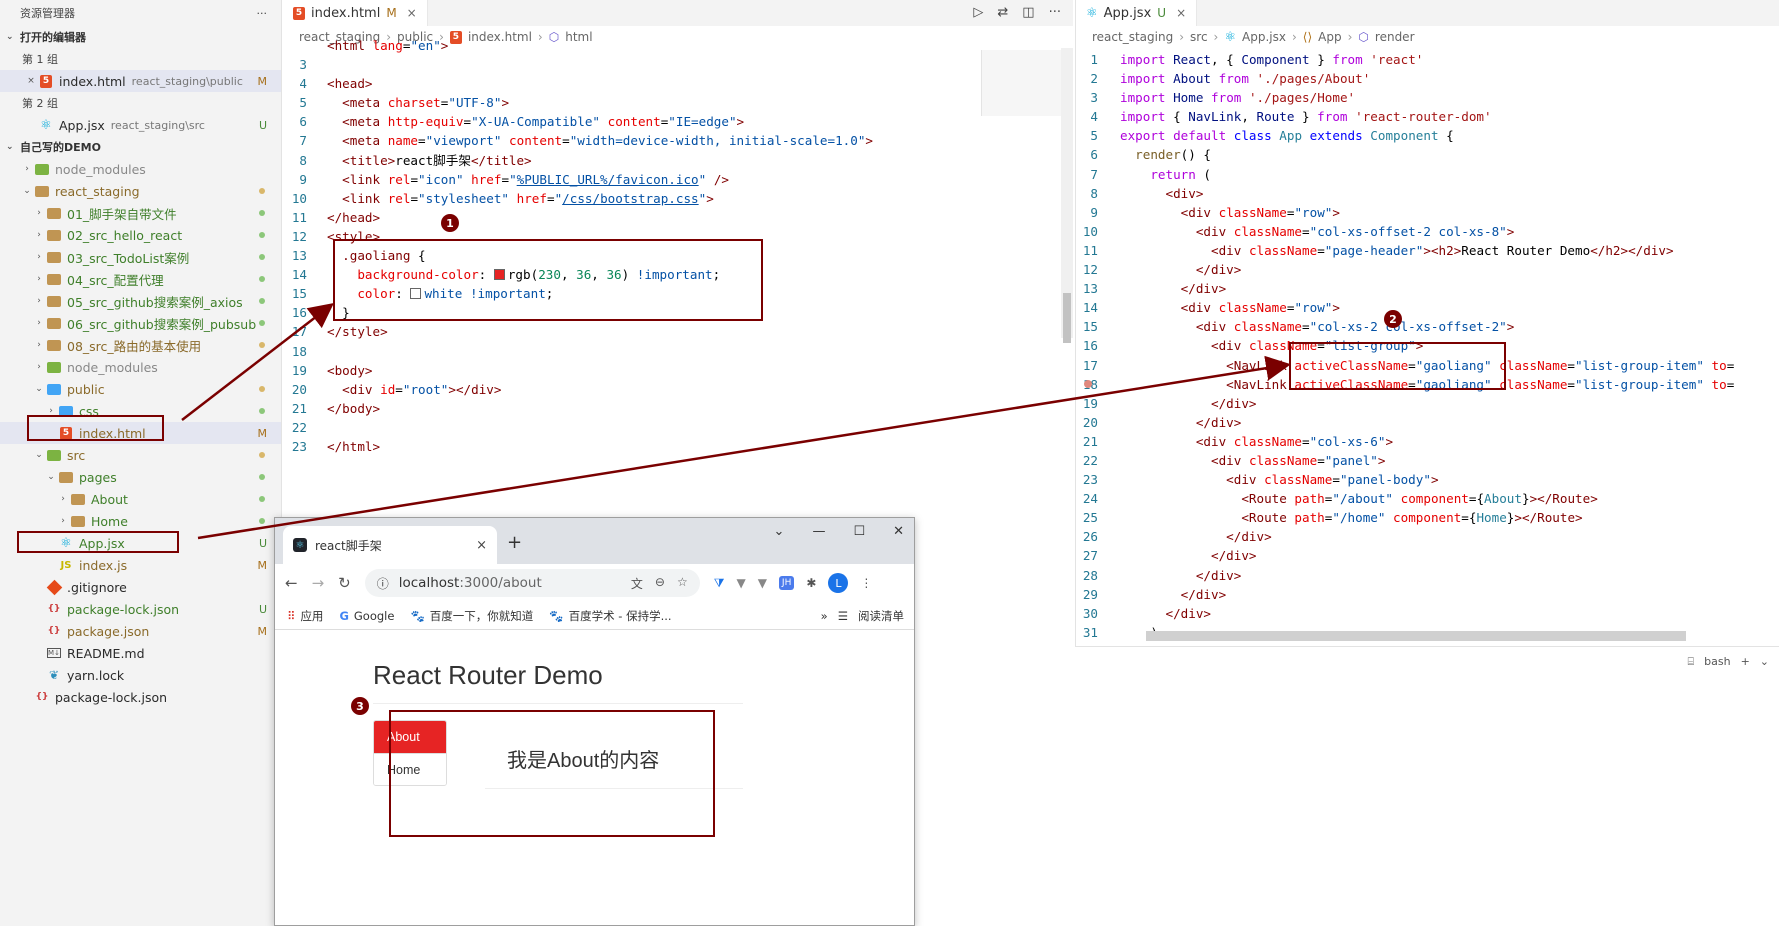 The image size is (1779, 926). I want to click on browser-tab: ⚛ react脚手架 ×, so click(390, 545).